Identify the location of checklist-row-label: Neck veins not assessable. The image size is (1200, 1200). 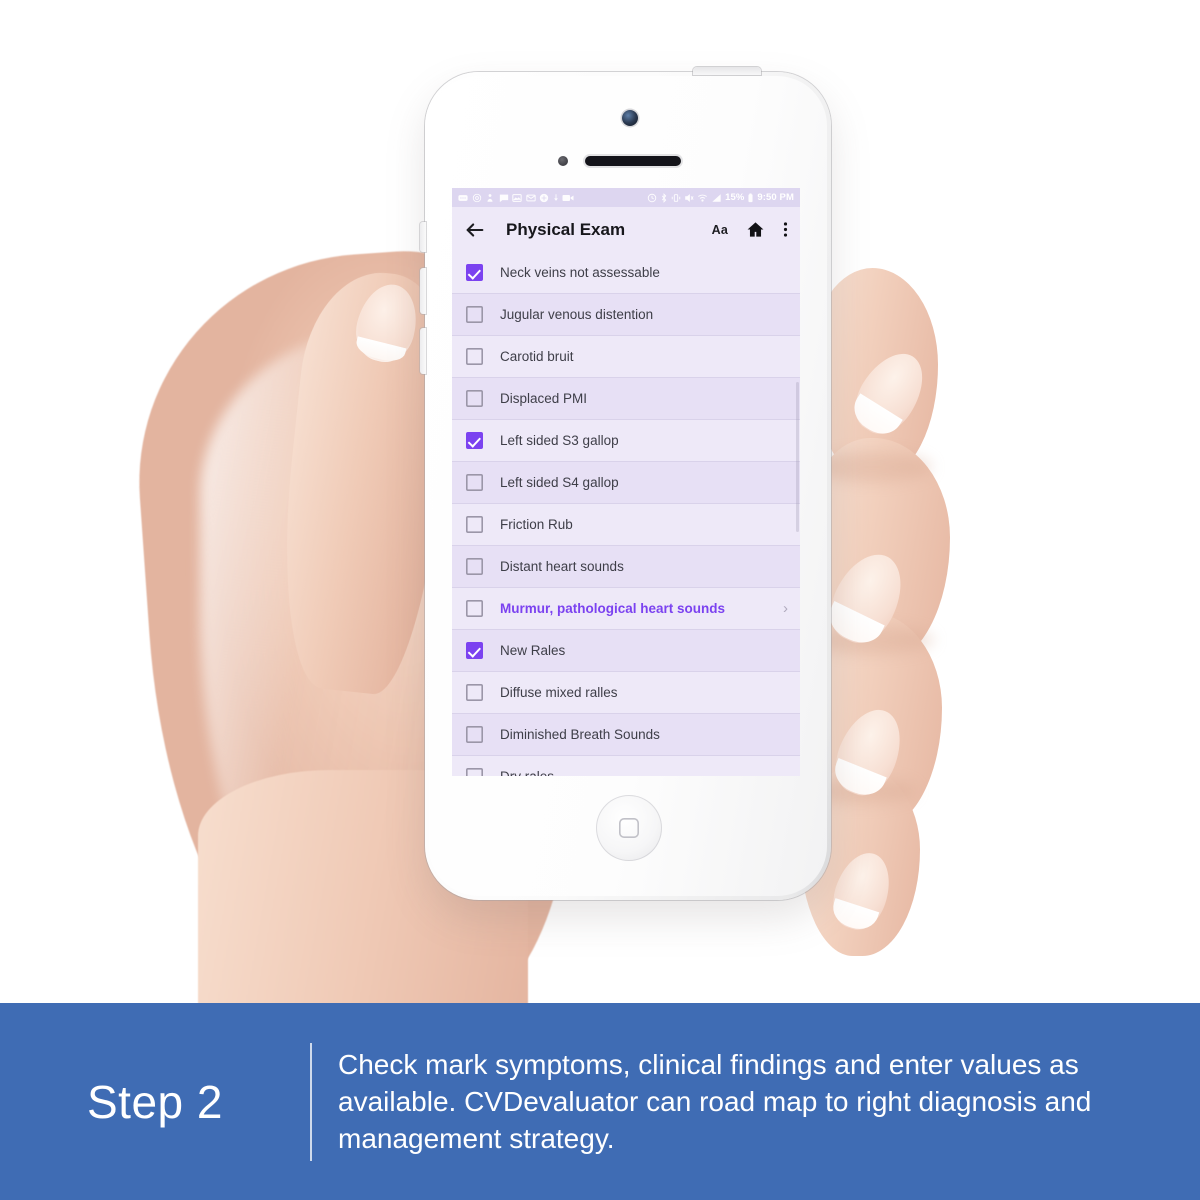
(580, 272).